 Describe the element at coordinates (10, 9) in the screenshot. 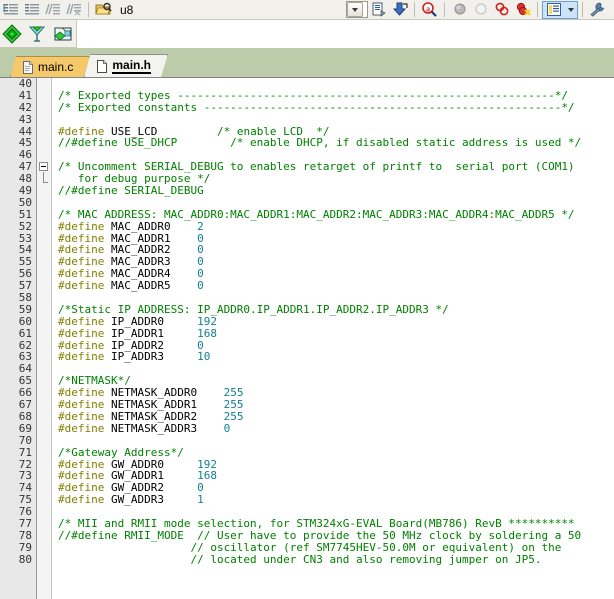

I see `indent-icon` at that location.